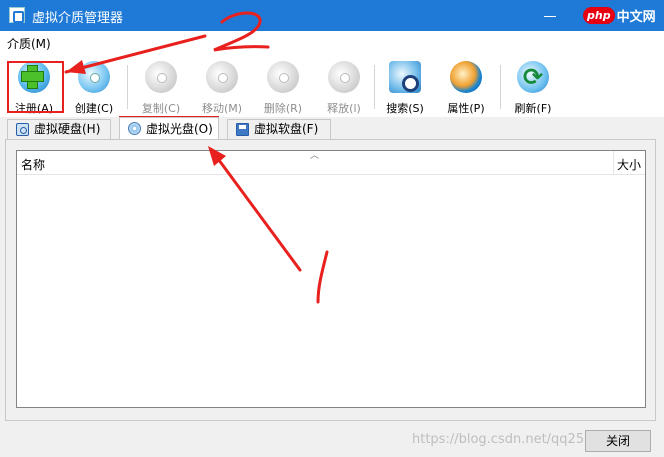 This screenshot has width=664, height=457. What do you see at coordinates (315, 156) in the screenshot?
I see `sort-indicator-icon: ︿` at bounding box center [315, 156].